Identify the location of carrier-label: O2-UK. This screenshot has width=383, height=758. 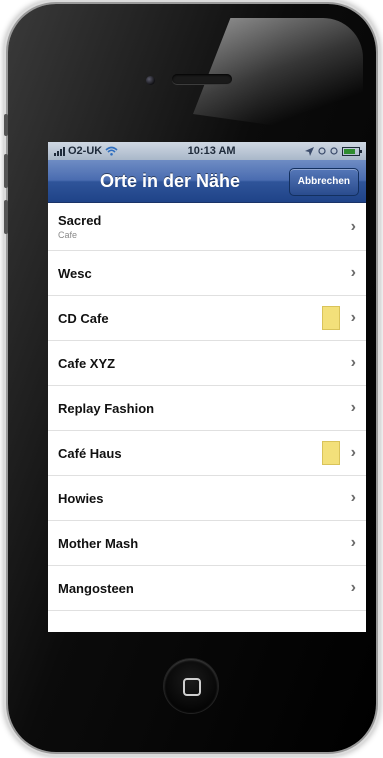
(85, 151).